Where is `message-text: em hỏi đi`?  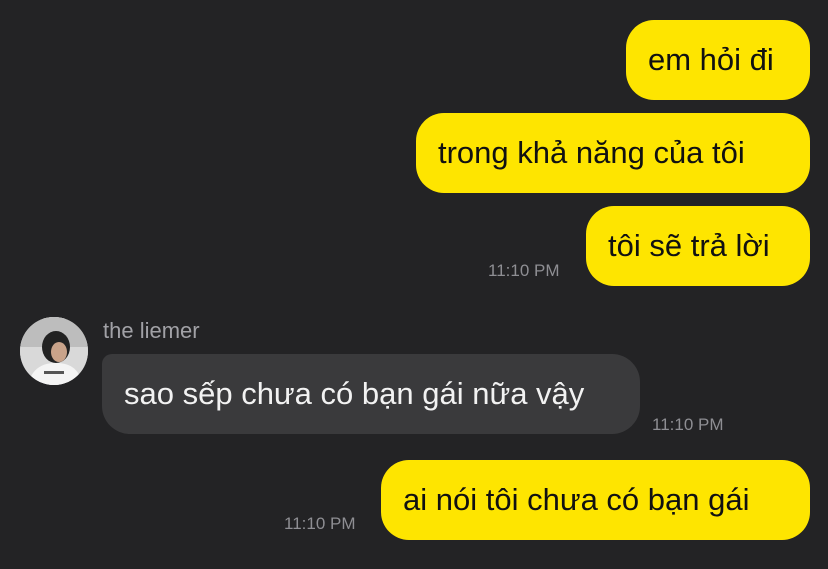
message-text: em hỏi đi is located at coordinates (711, 59).